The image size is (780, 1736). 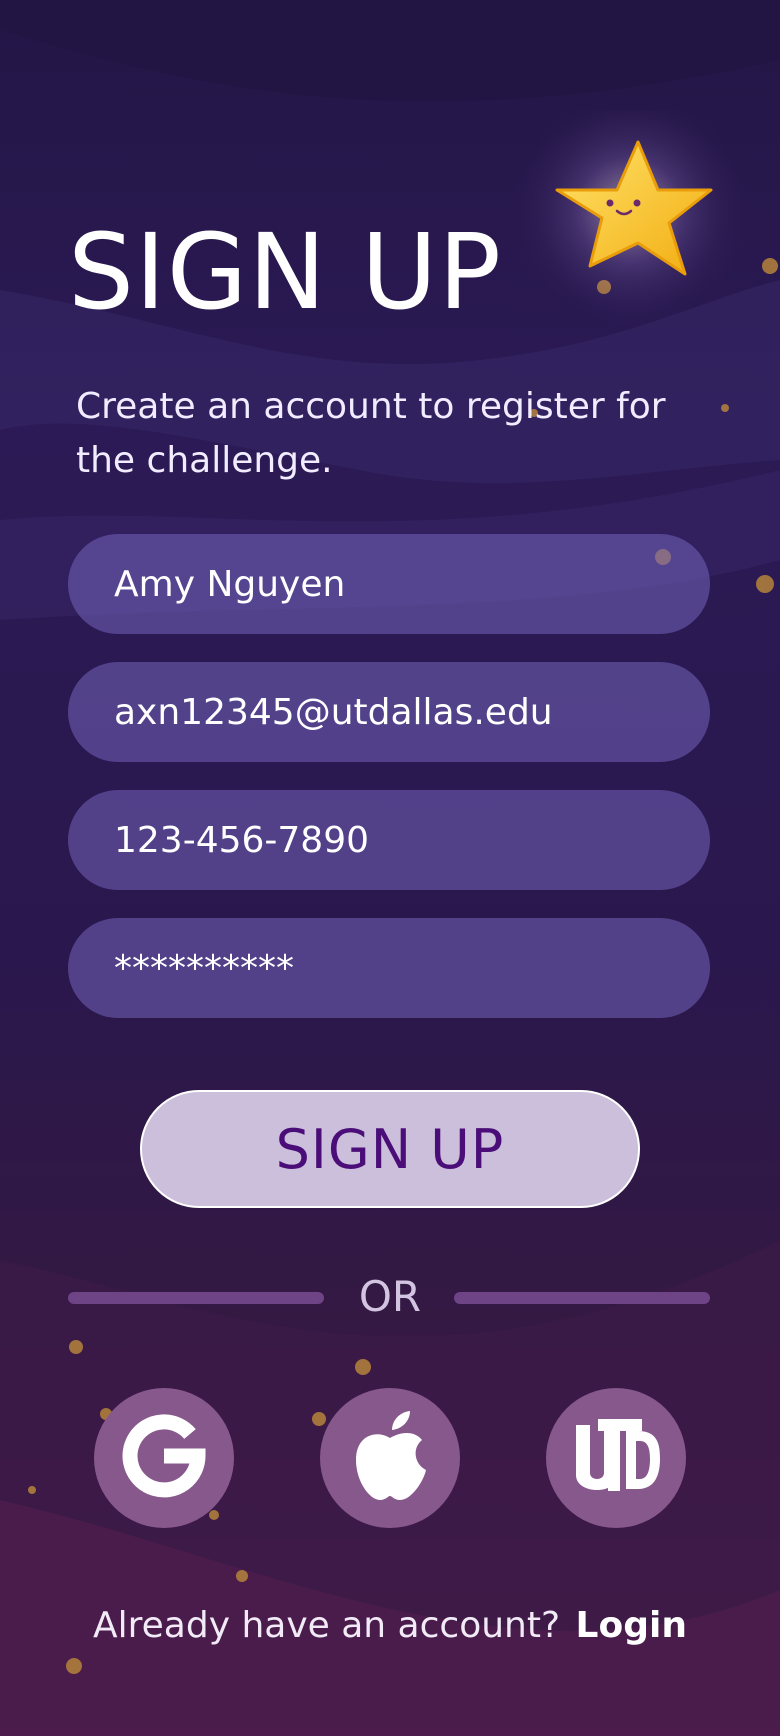 What do you see at coordinates (631, 1625) in the screenshot?
I see `login-link: Login` at bounding box center [631, 1625].